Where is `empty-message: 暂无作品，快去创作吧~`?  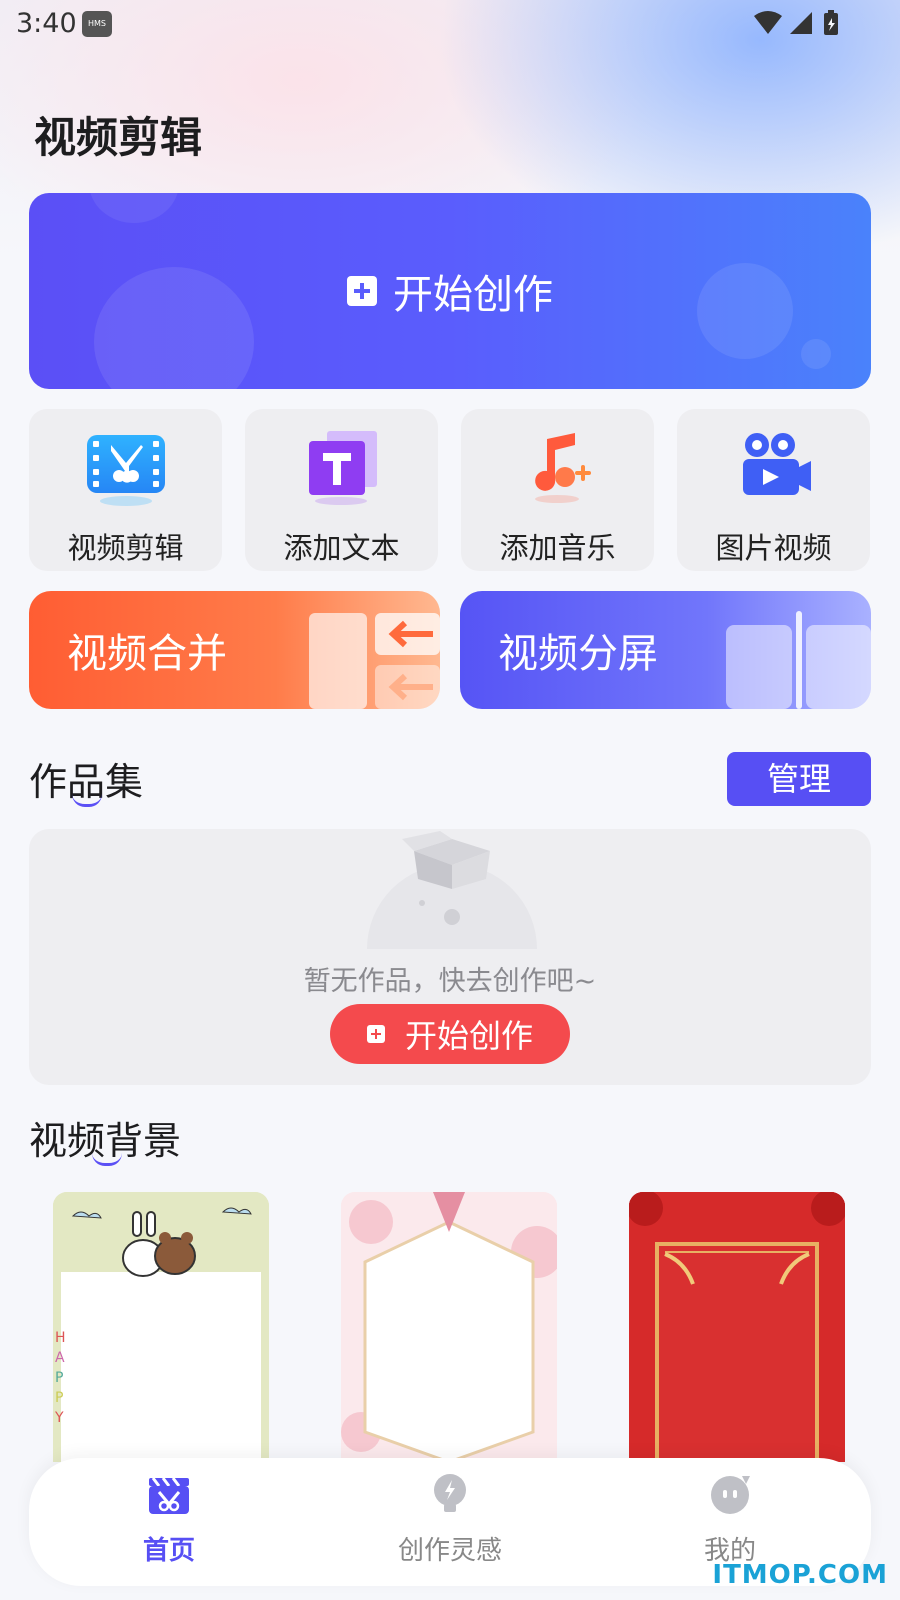
empty-message: 暂无作品，快去创作吧~ is located at coordinates (450, 981).